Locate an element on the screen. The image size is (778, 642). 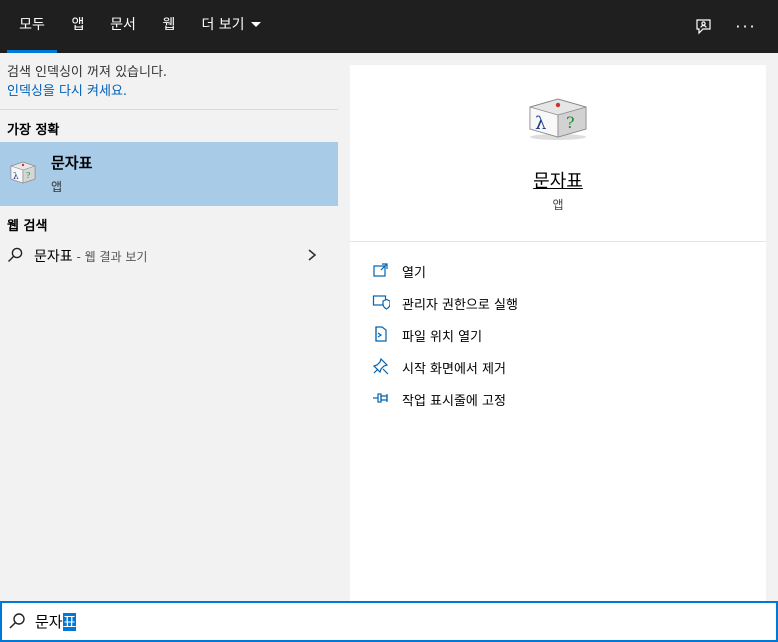
unpin-icon is located at coordinates (380, 366).